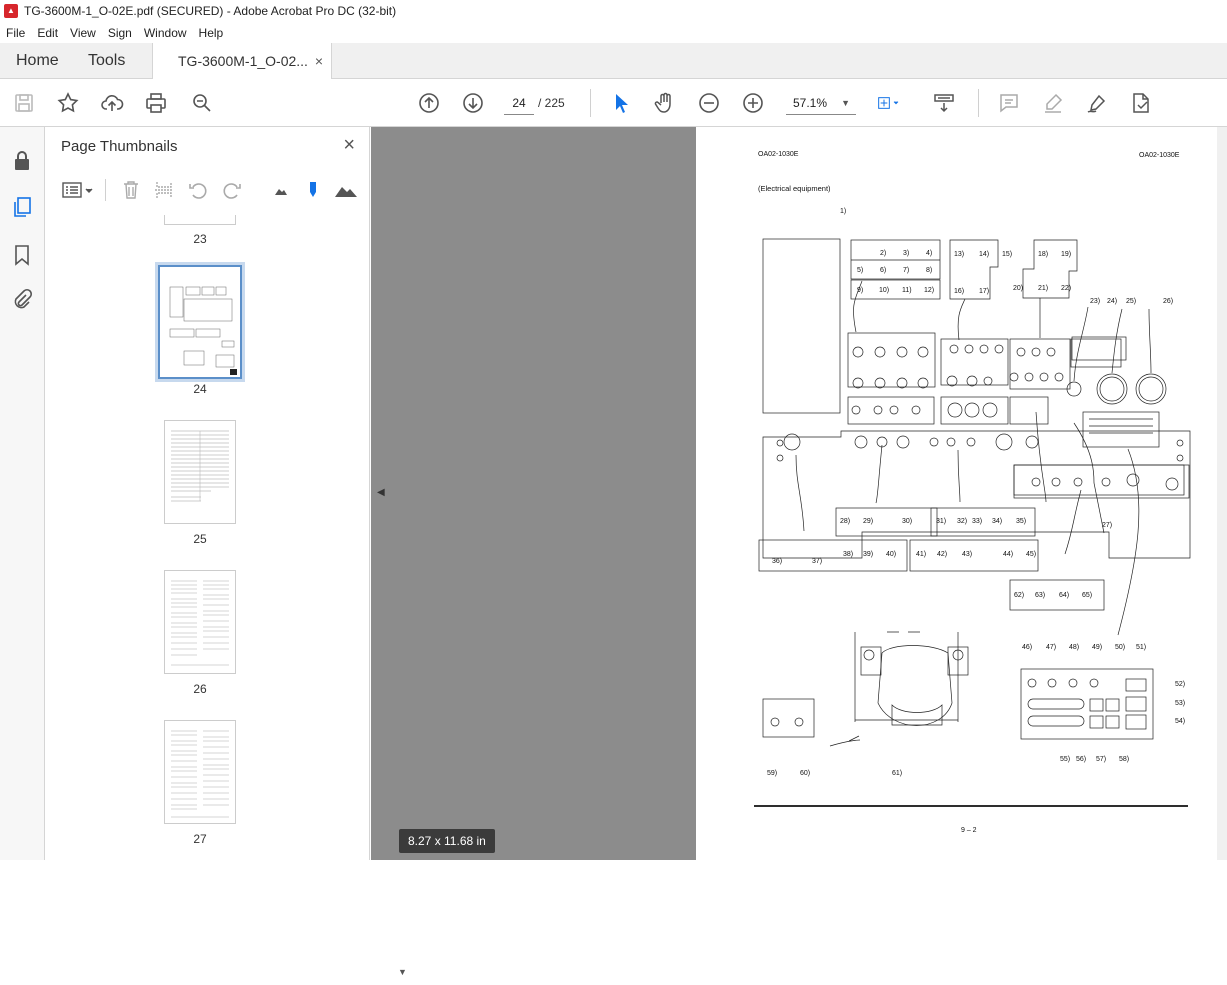  What do you see at coordinates (165, 33) in the screenshot?
I see `menu-window: Window` at bounding box center [165, 33].